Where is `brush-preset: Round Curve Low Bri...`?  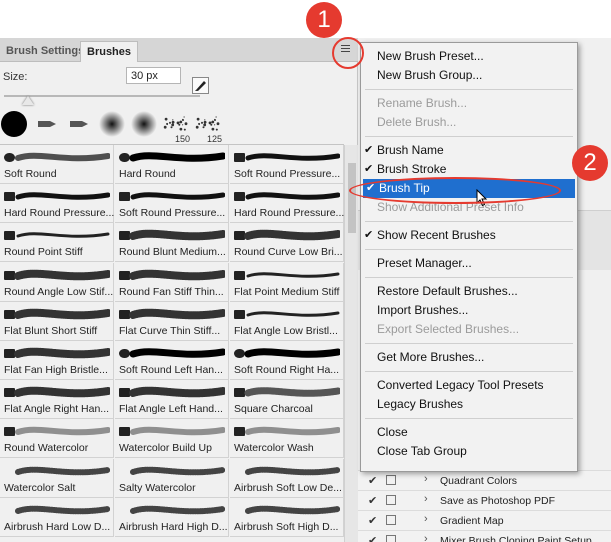
brush-preset: Round Curve Low Bri... is located at coordinates (287, 243).